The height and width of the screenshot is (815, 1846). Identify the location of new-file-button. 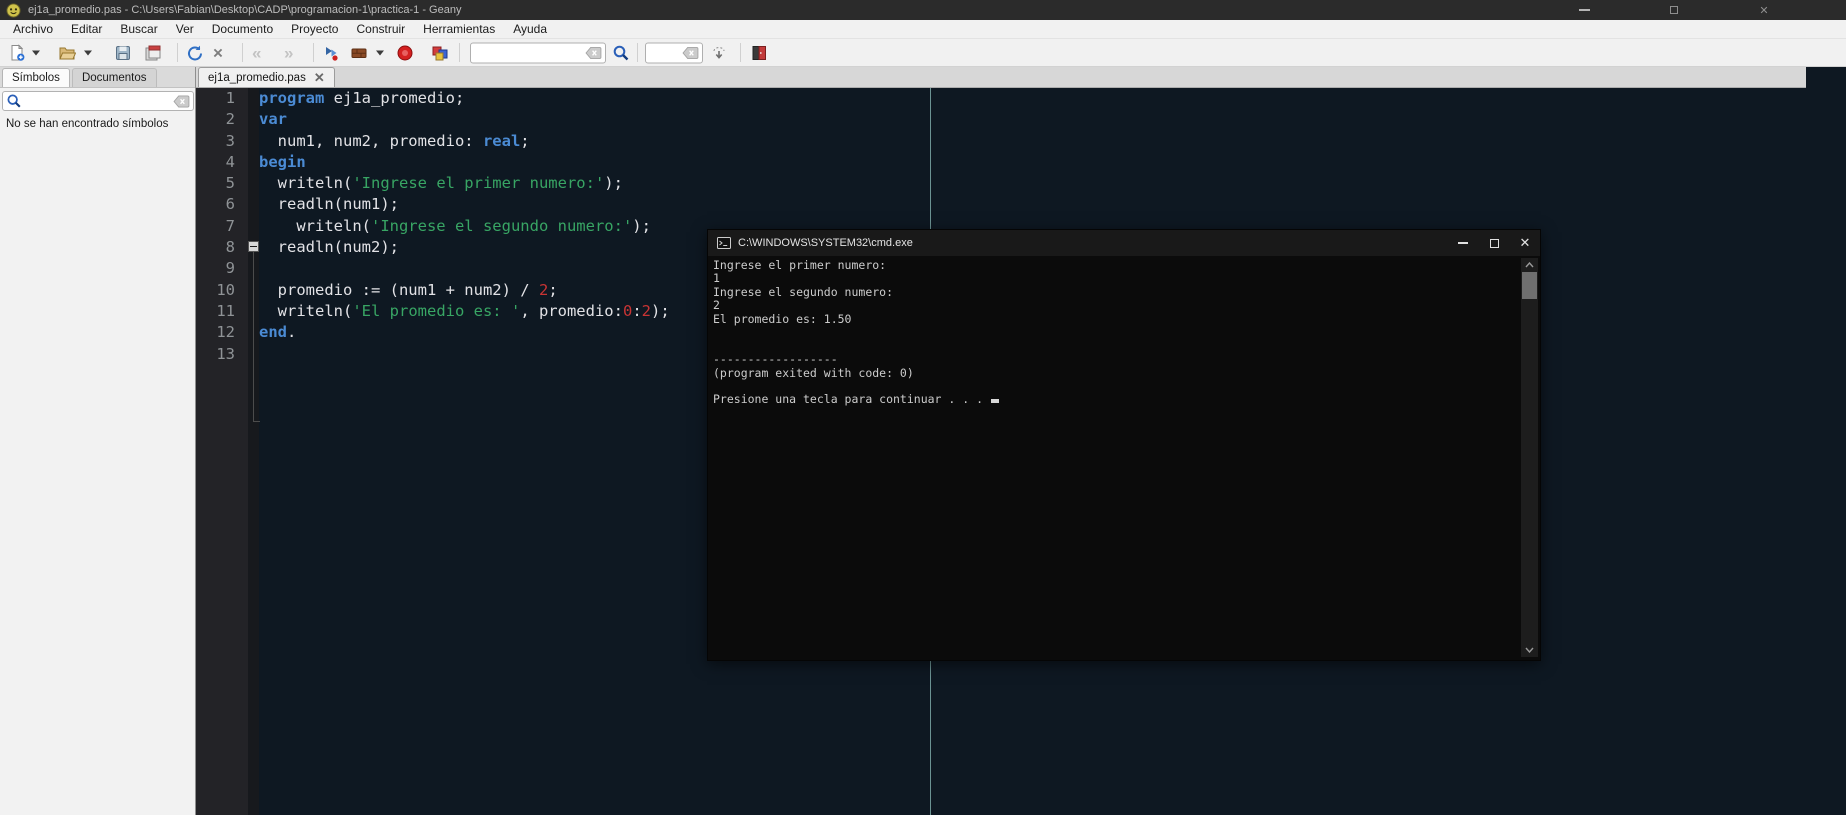
(17, 52).